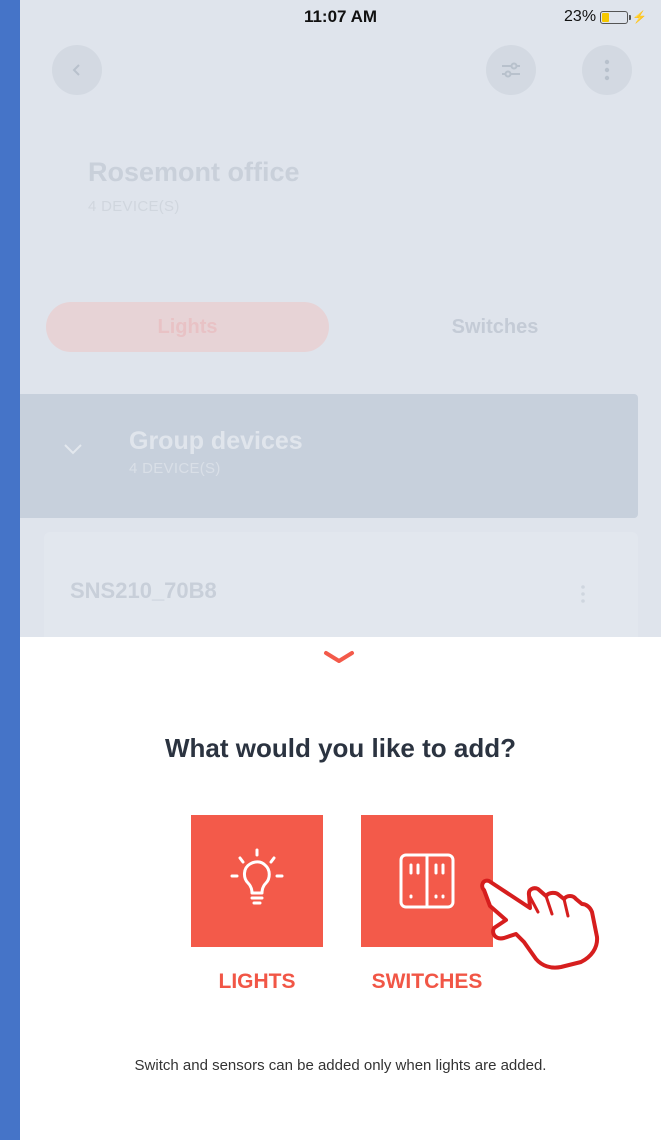 This screenshot has height=1140, width=661. I want to click on battery-icon, so click(616, 17).